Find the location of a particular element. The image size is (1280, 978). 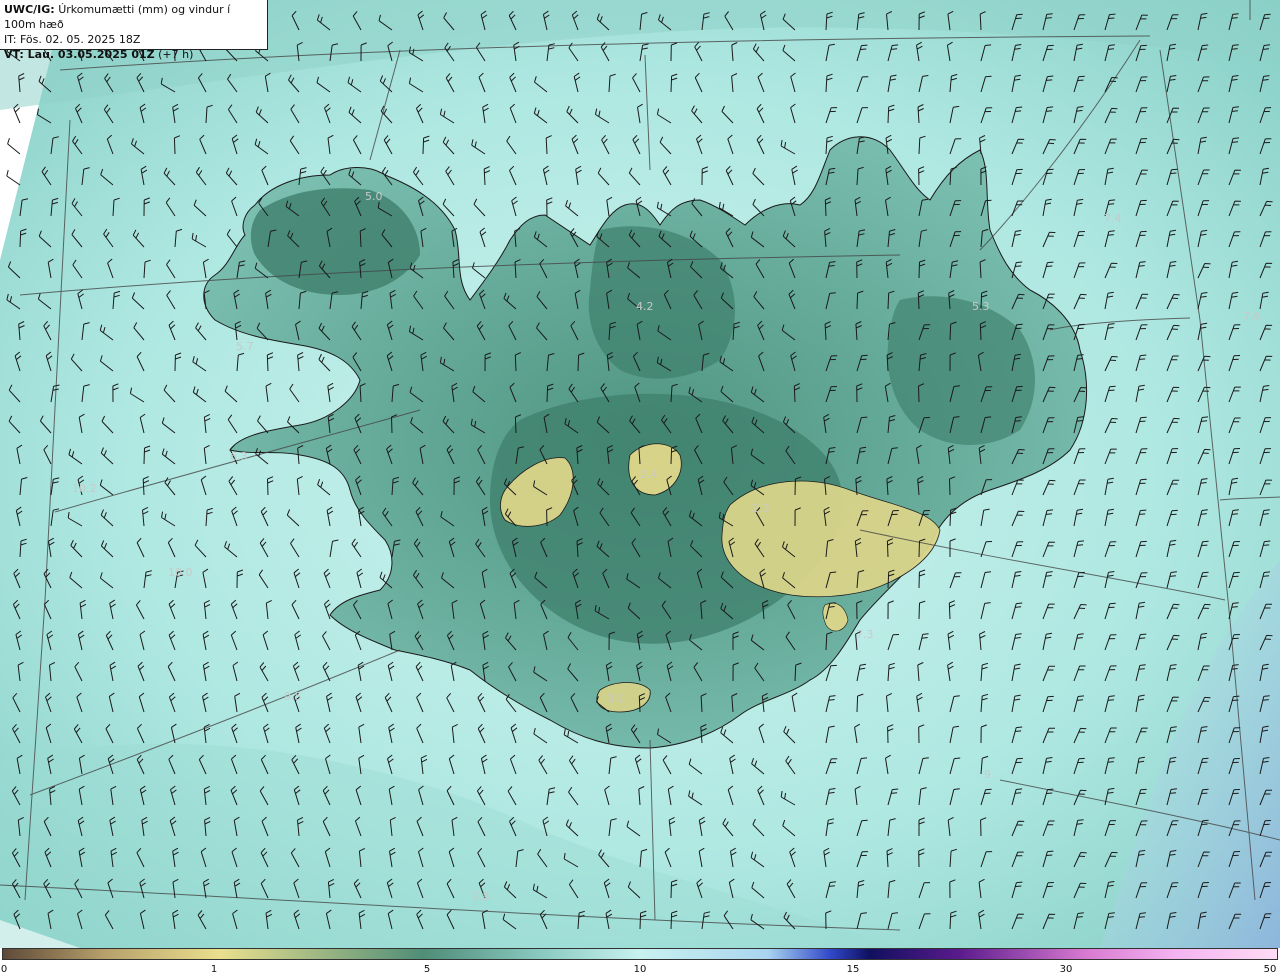

value-label: 5.7 is located at coordinates (245, 346).